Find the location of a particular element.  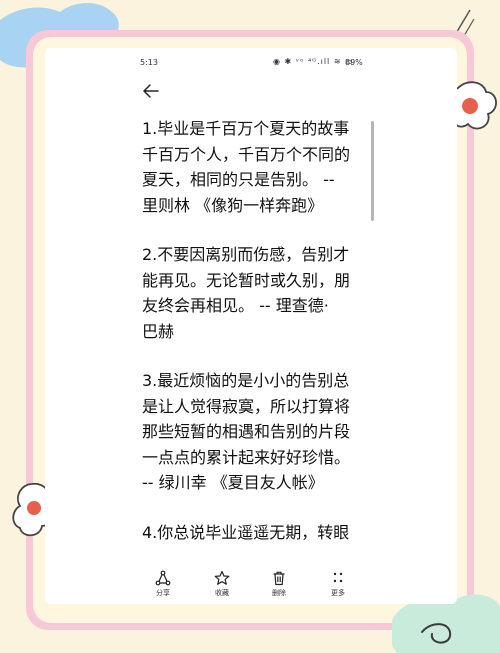

text-line: 4.你总说毕业遥遥无期，转眼 is located at coordinates (246, 532).